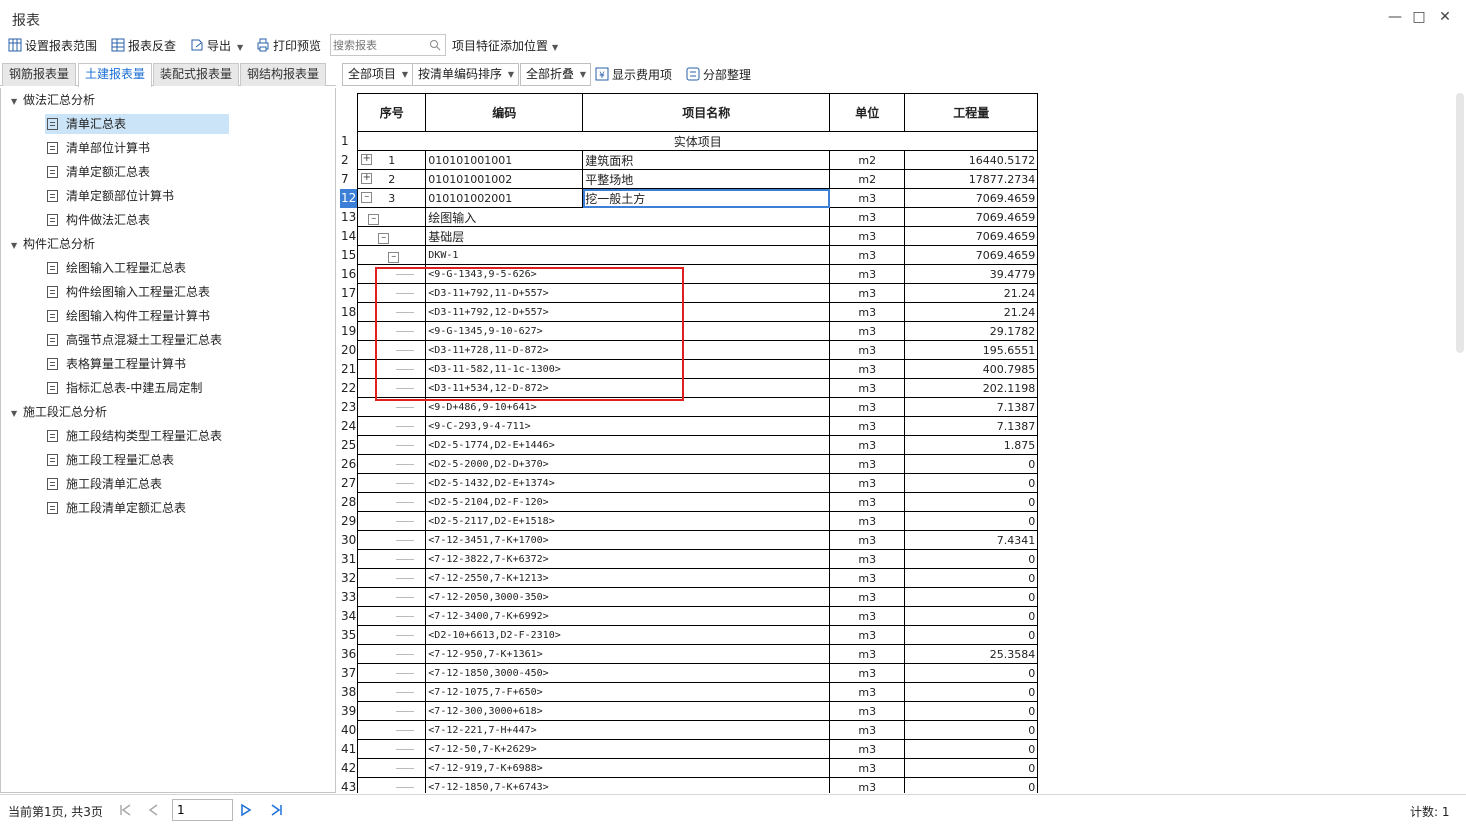 The height and width of the screenshot is (825, 1466). Describe the element at coordinates (689, 217) in the screenshot. I see `tree-row: 13 – 绘图输入 m3 7069.4659` at that location.